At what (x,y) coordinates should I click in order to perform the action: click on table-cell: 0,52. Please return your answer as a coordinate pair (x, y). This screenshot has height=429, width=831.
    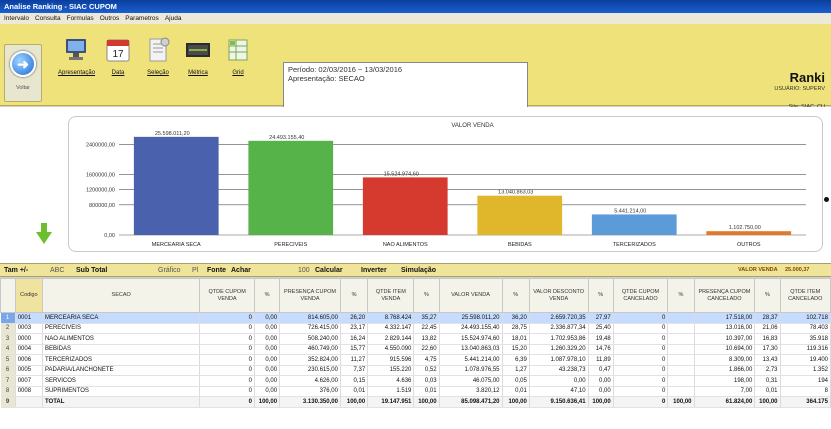
    Looking at the image, I should click on (426, 370).